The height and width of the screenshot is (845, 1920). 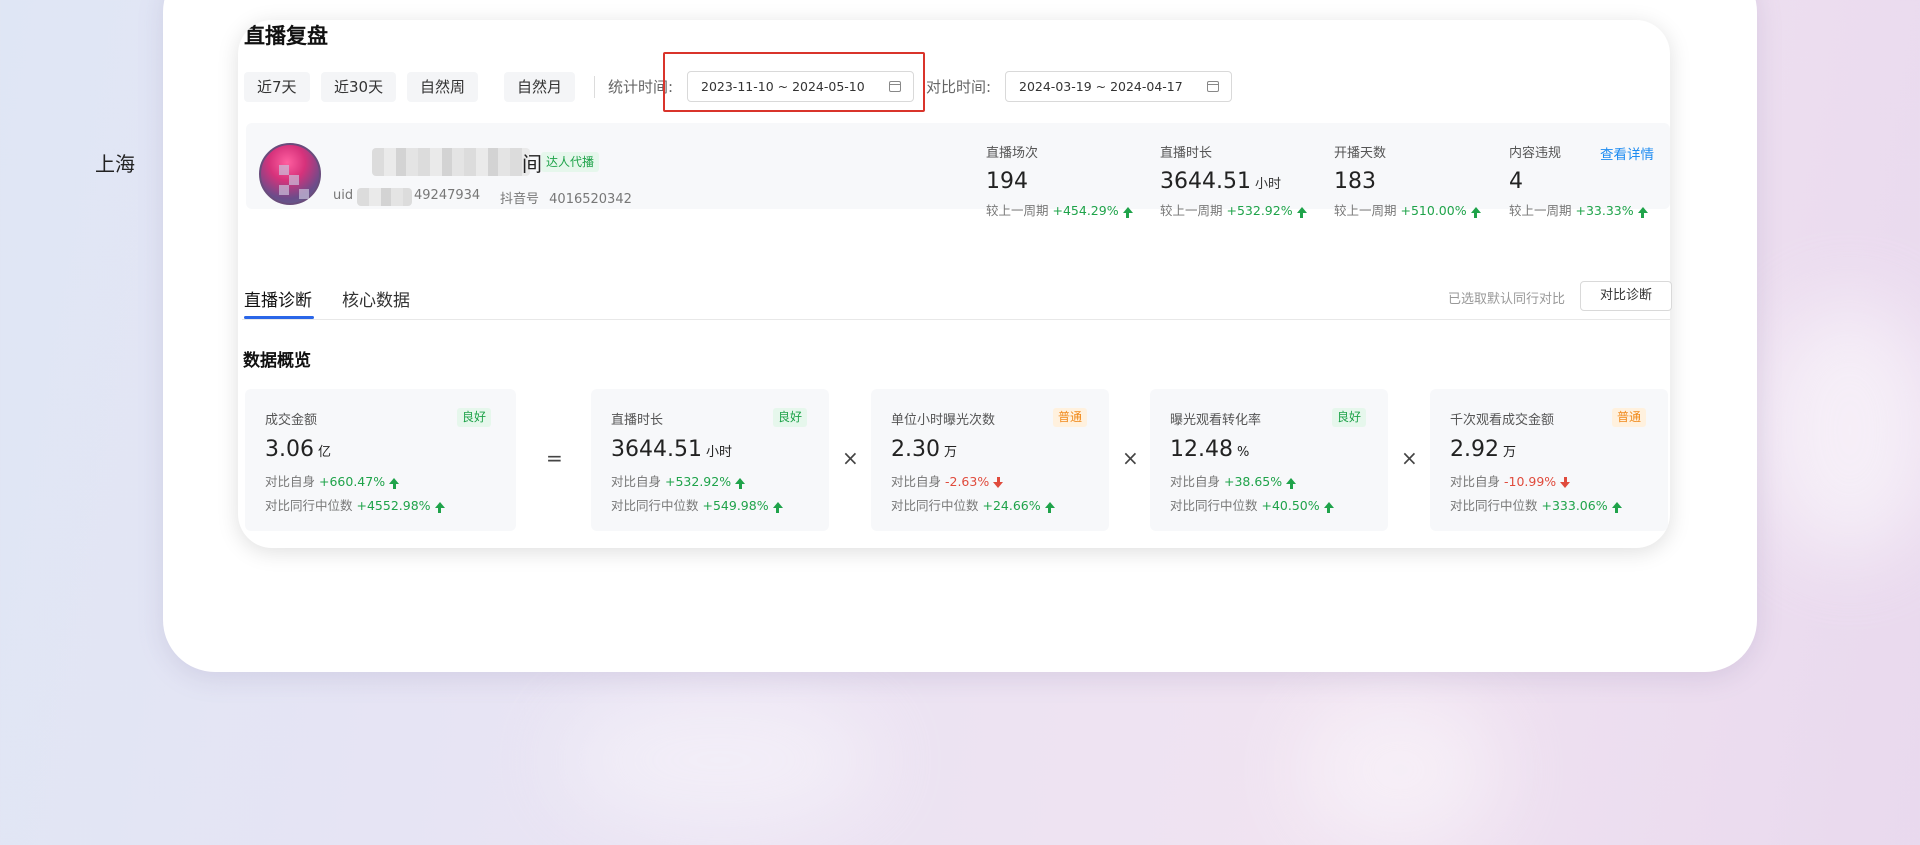 What do you see at coordinates (277, 87) in the screenshot?
I see `range-button-7d: 近7天` at bounding box center [277, 87].